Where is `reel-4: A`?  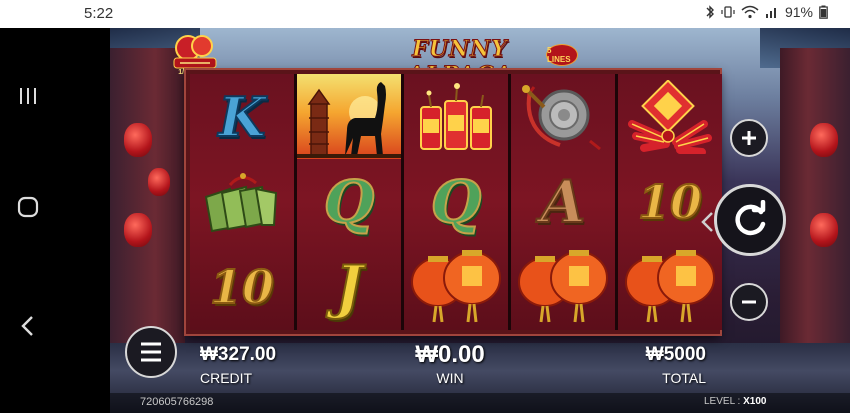 reel-4: A is located at coordinates (563, 202).